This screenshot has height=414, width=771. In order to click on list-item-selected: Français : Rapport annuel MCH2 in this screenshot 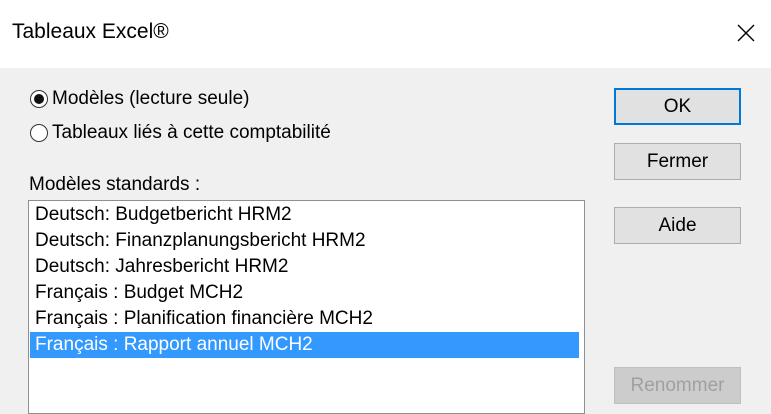, I will do `click(304, 345)`.